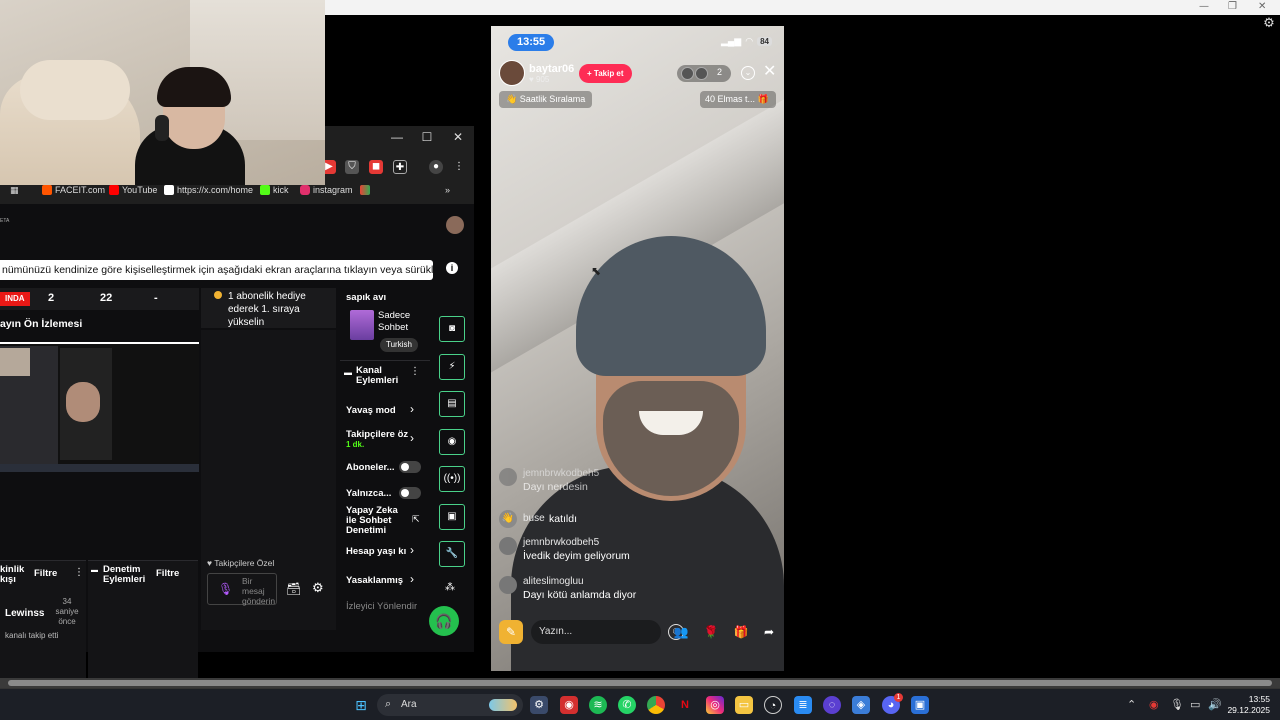 The width and height of the screenshot is (1280, 720). Describe the element at coordinates (459, 167) in the screenshot. I see `menu-dots-icon: ⋮` at that location.